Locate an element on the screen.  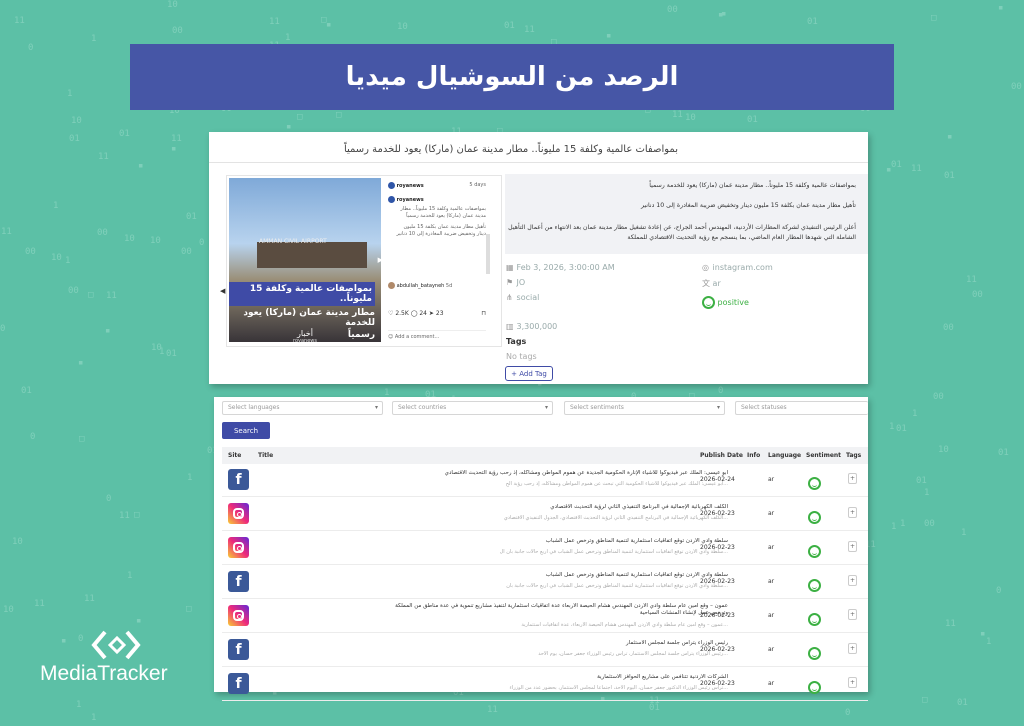
col-site: Site is located at coordinates (234, 455).